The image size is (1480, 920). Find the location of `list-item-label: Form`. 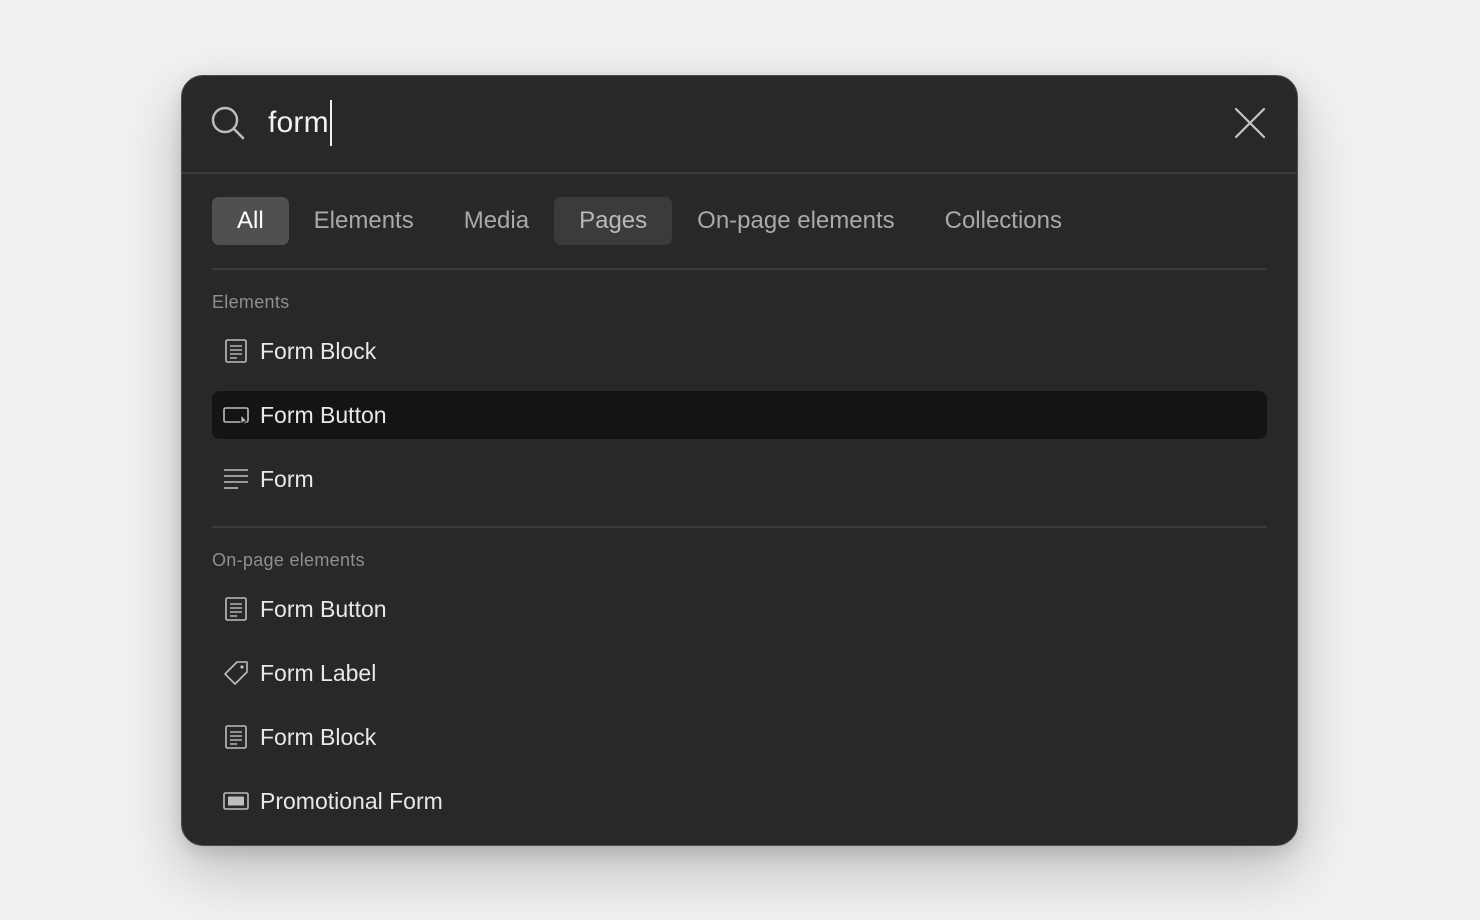

list-item-label: Form is located at coordinates (287, 478).